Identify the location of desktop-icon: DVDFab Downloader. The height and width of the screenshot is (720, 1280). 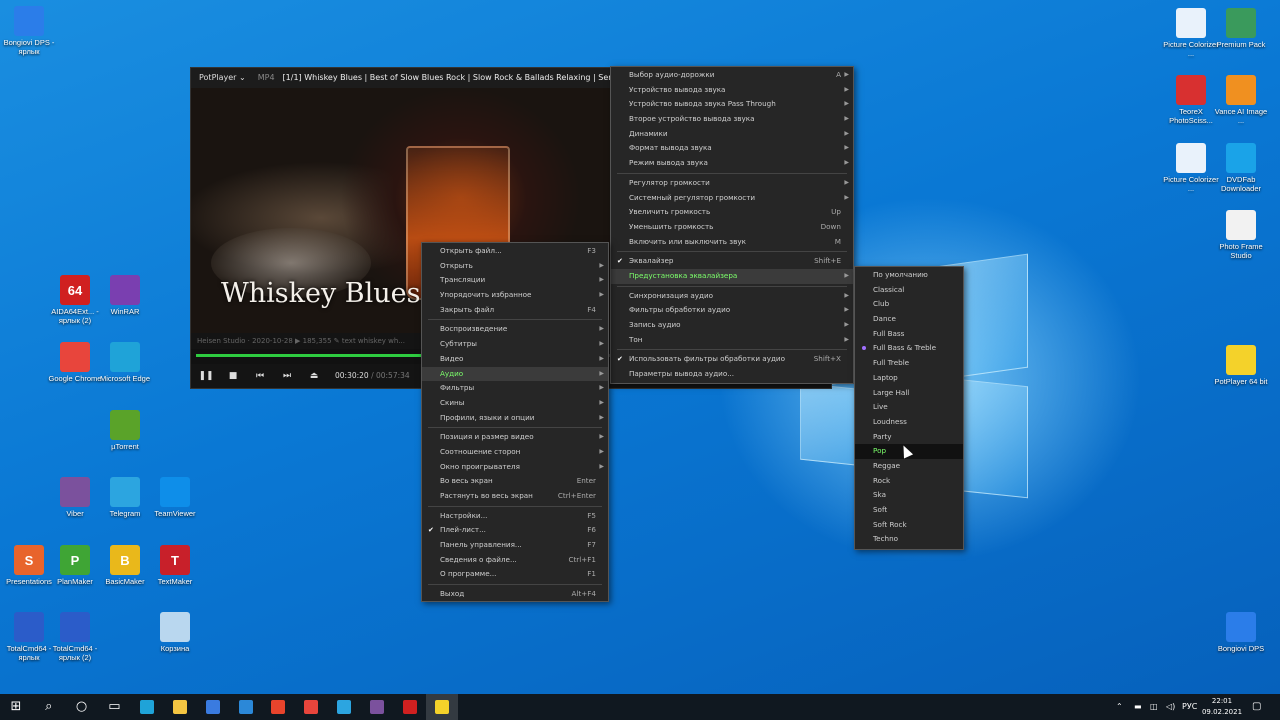
(1241, 168).